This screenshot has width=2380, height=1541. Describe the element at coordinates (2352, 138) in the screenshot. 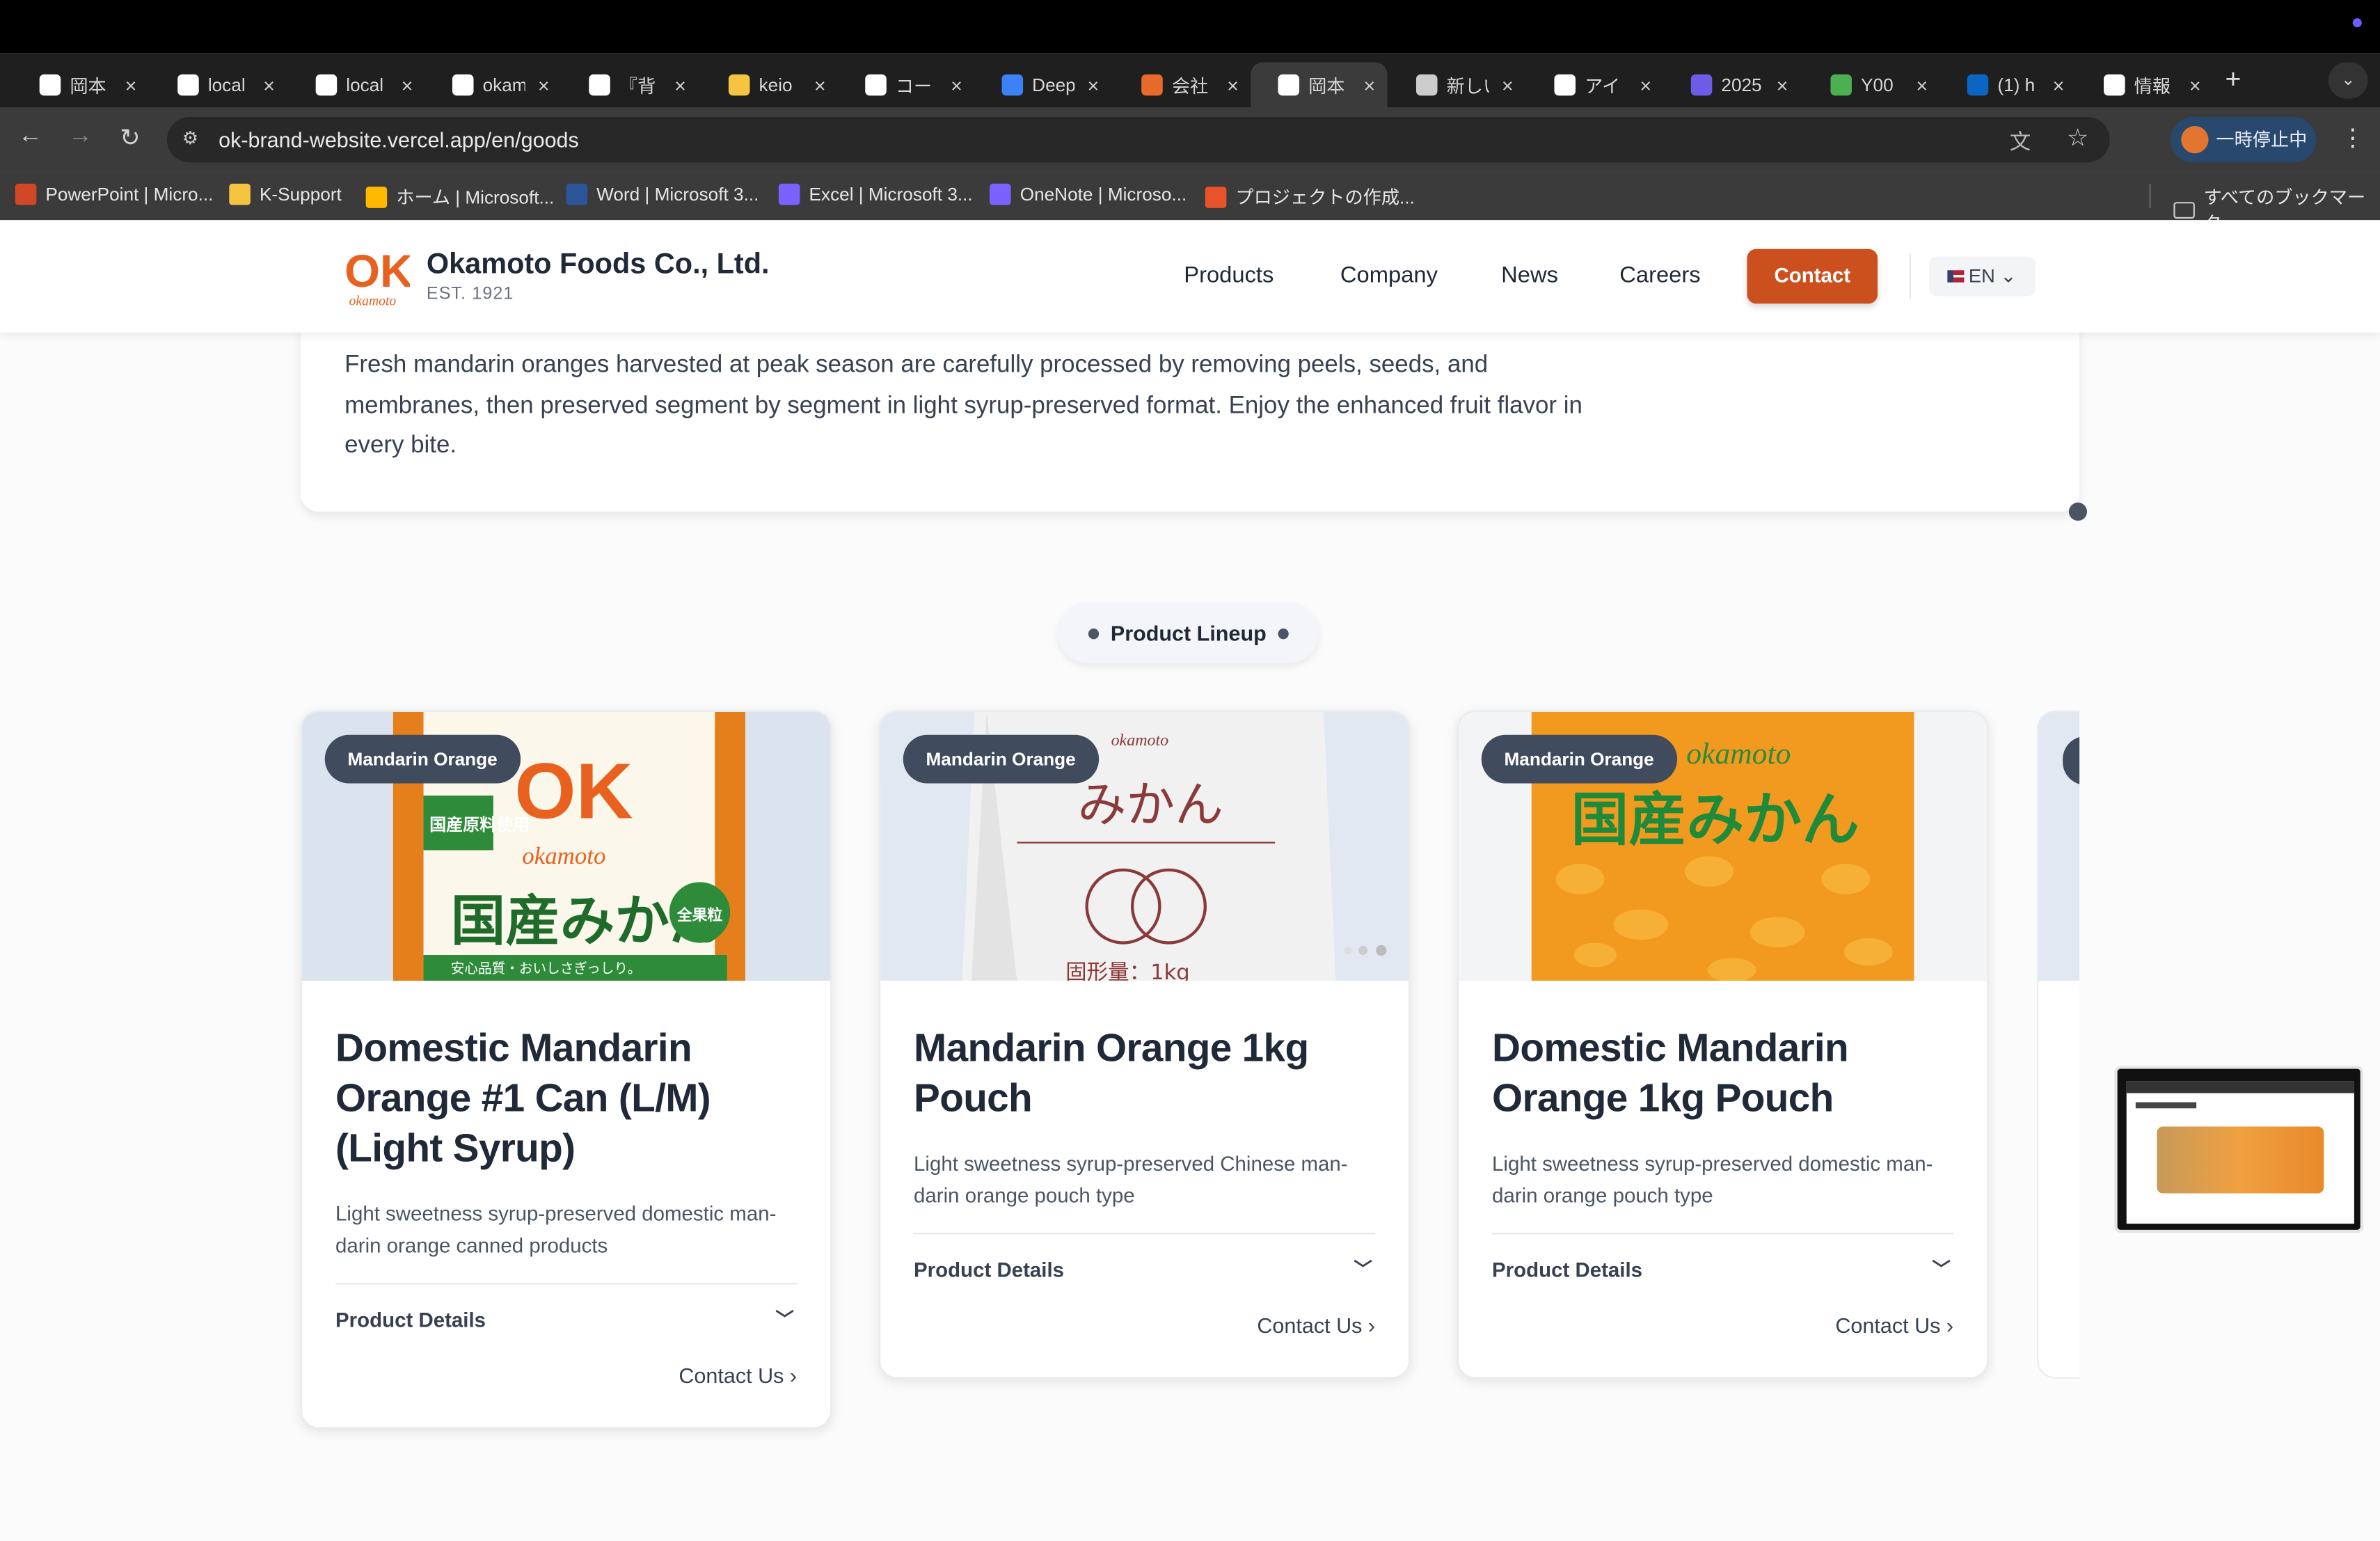

I see `browser-menu-icon: ⋮` at that location.